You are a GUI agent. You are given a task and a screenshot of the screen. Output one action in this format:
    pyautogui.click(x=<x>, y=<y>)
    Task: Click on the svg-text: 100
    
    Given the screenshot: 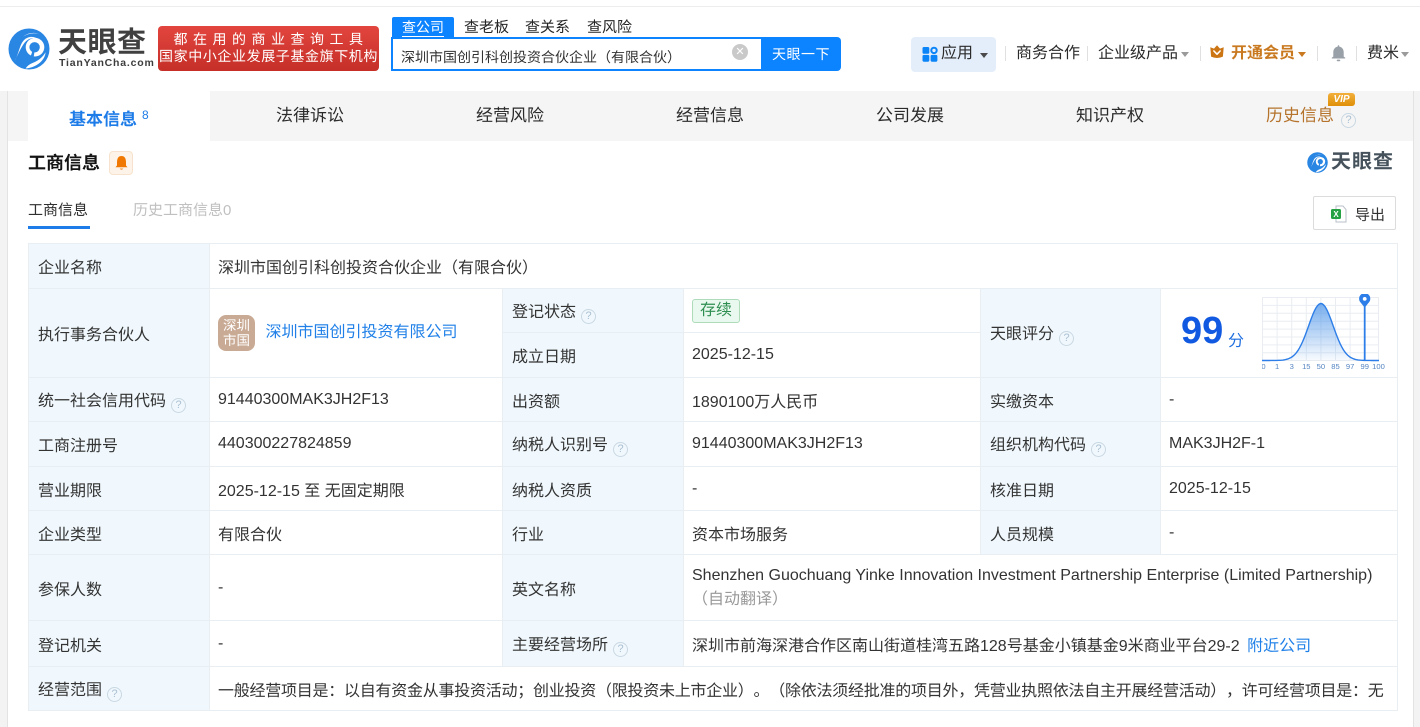 What is the action you would take?
    pyautogui.click(x=1378, y=366)
    